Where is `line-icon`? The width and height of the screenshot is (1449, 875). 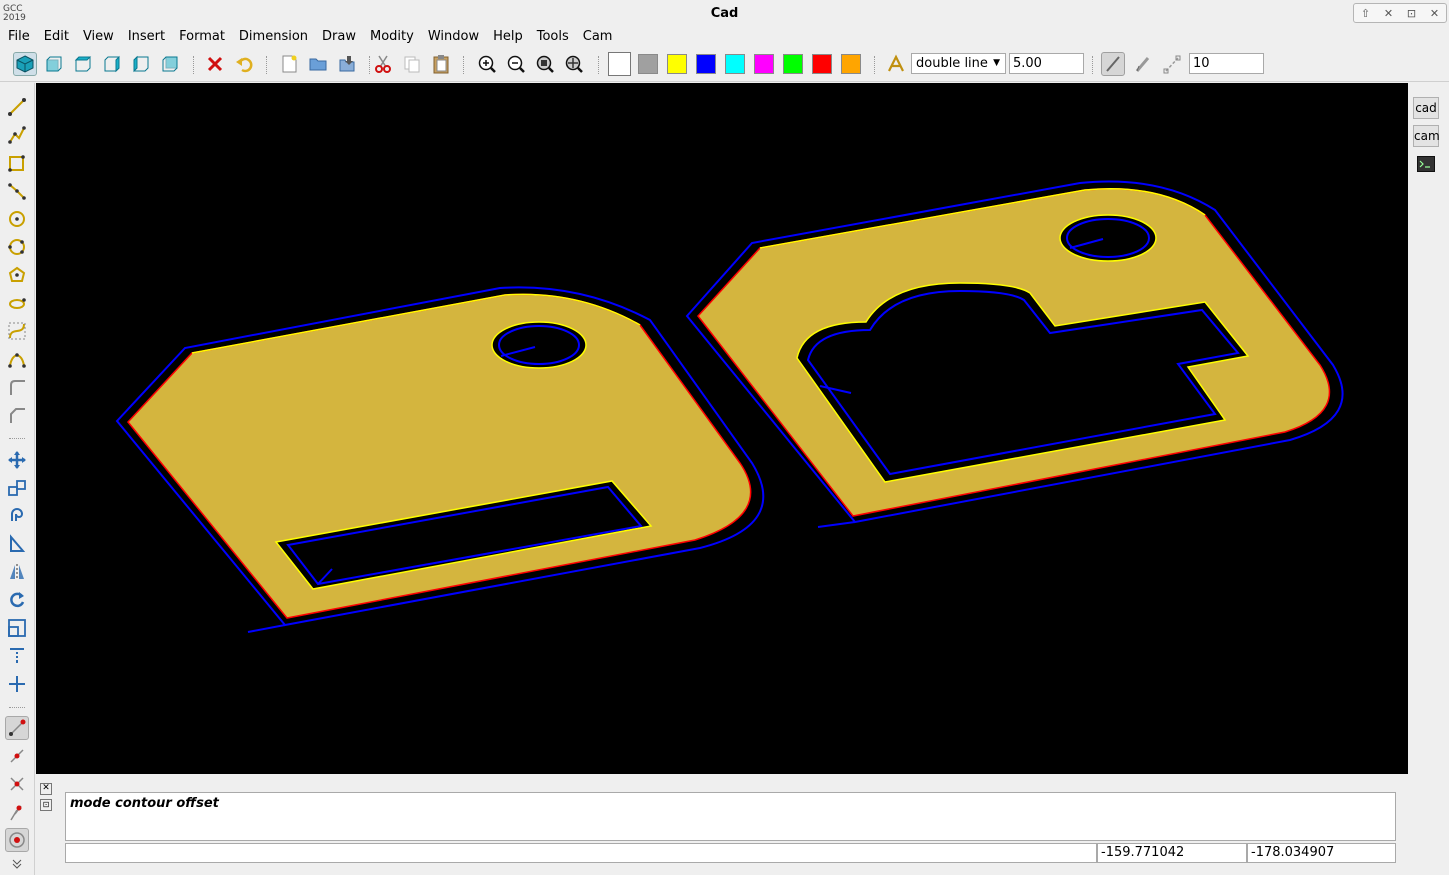 line-icon is located at coordinates (17, 107).